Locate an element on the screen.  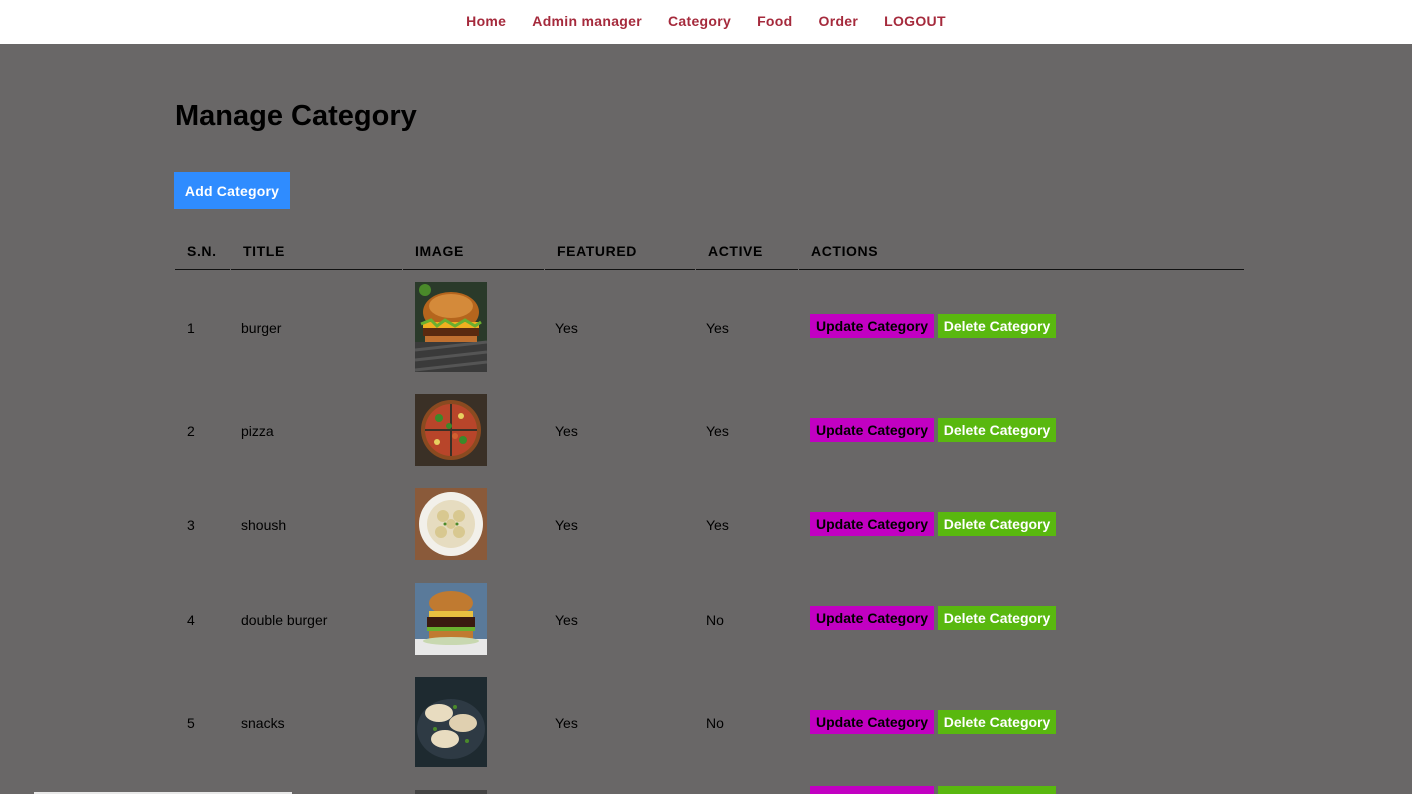
row-sn: 5 is located at coordinates (191, 723).